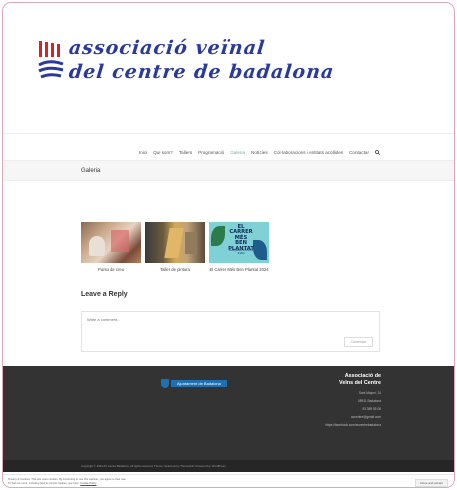  What do you see at coordinates (360, 383) in the screenshot?
I see `footer-org-line-2: Veïns del Centre` at bounding box center [360, 383].